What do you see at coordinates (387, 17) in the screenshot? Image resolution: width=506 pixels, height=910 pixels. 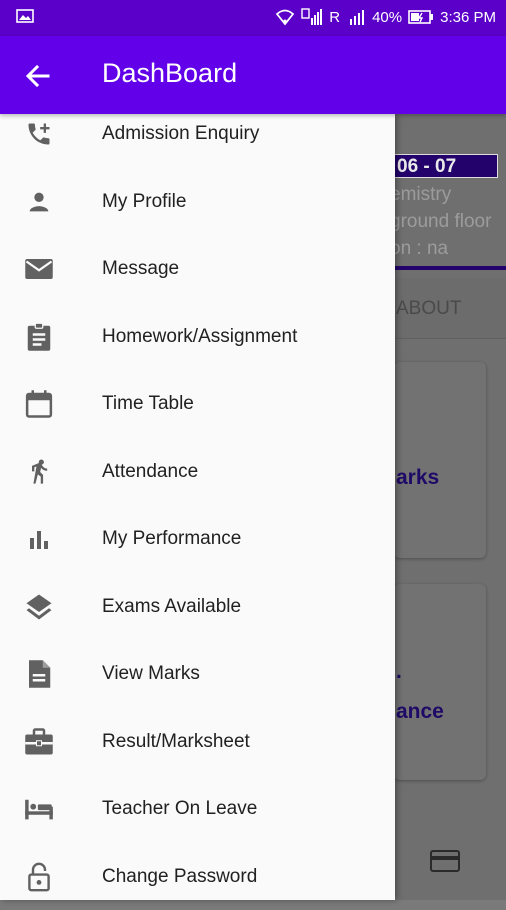 I see `battery-percent: 40%` at bounding box center [387, 17].